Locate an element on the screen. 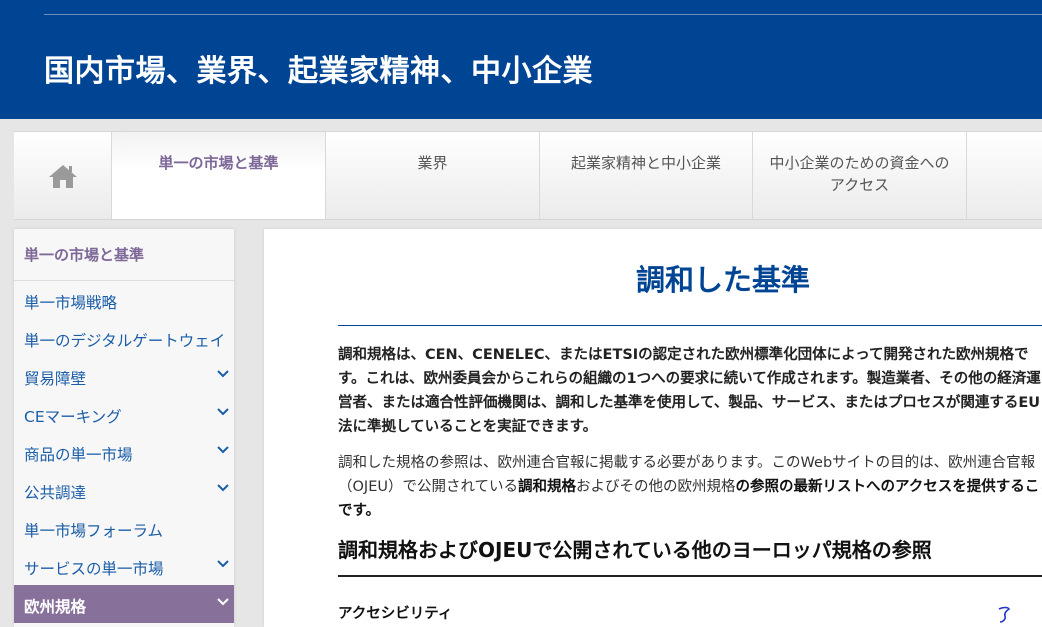  section-heading: 調和規格およびOJEUで公開されている他のヨーロッパ規格の参照 is located at coordinates (635, 550).